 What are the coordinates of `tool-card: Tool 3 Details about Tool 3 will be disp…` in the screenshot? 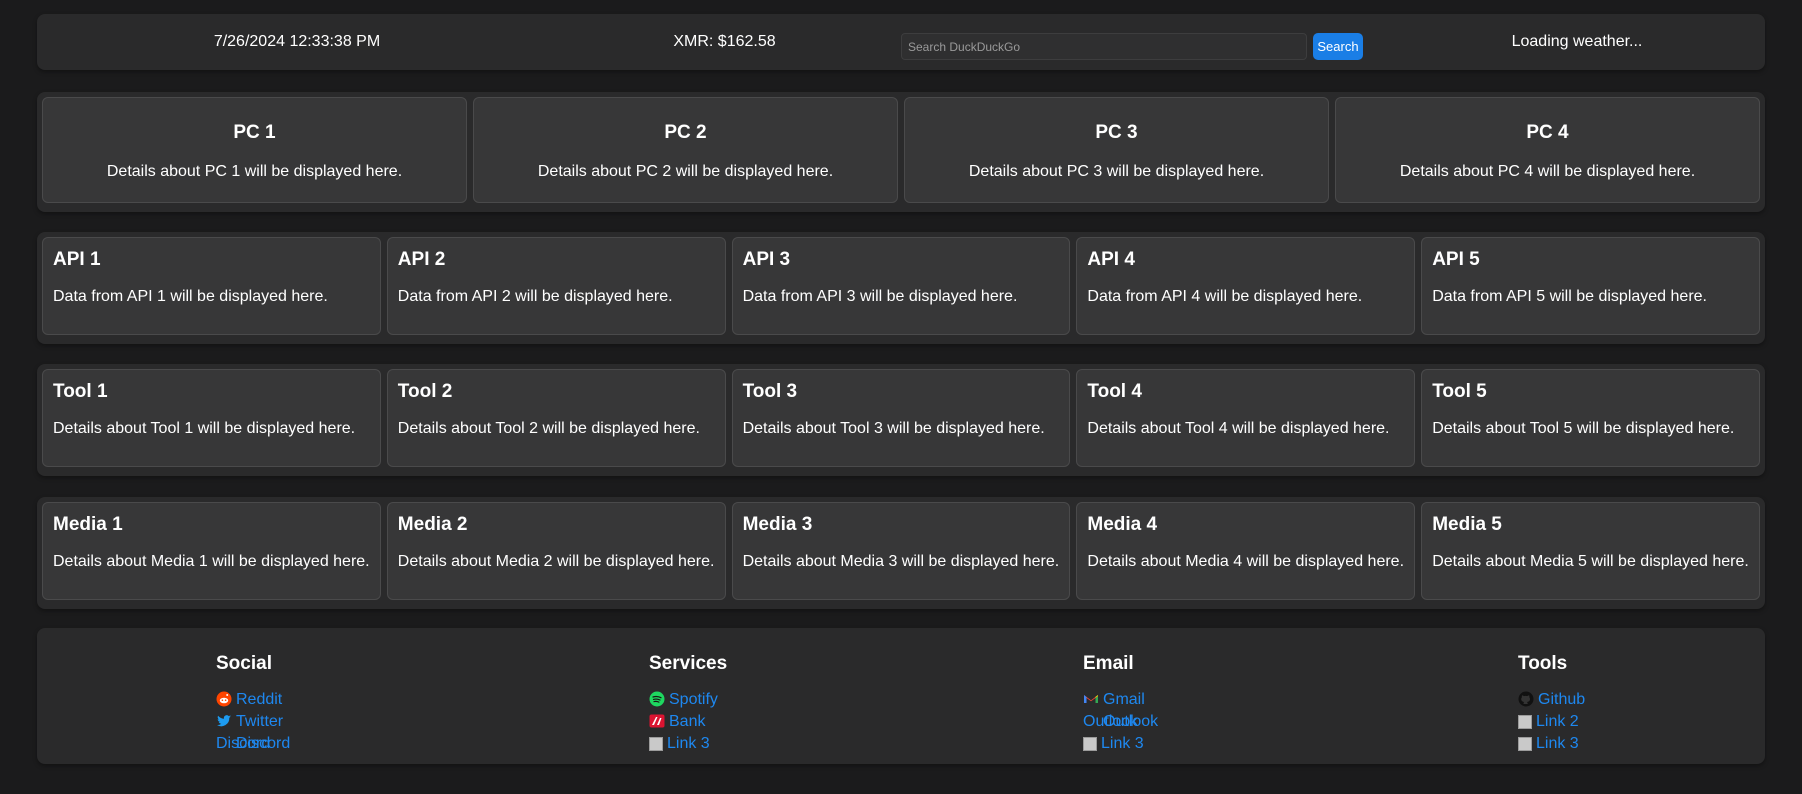 It's located at (901, 418).